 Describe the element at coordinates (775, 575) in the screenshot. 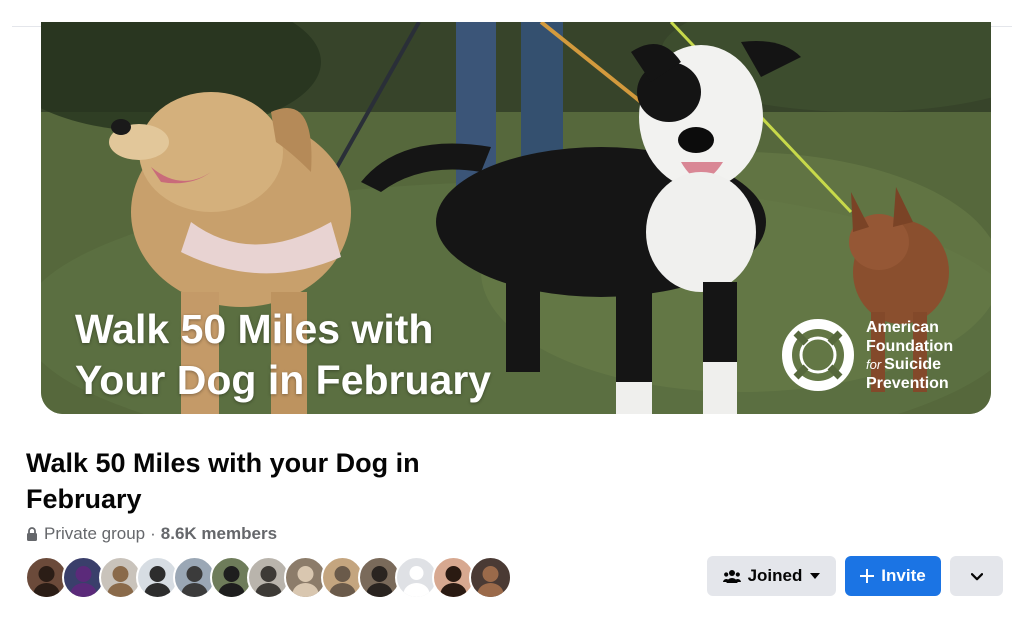

I see `joined-label: Joined` at that location.